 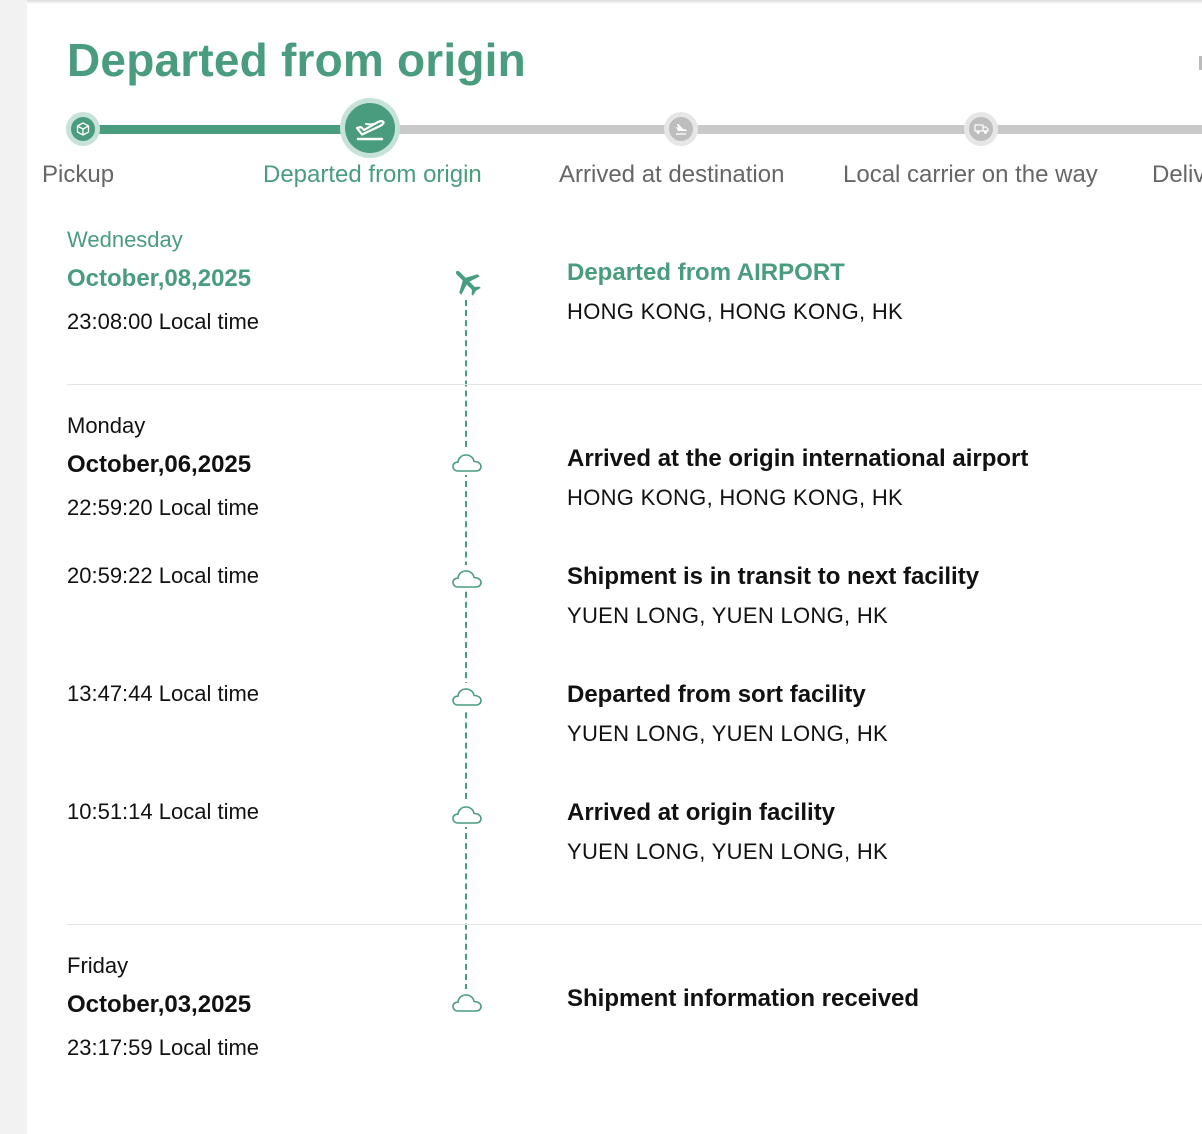 I want to click on progress-track-pending, so click(x=786, y=129).